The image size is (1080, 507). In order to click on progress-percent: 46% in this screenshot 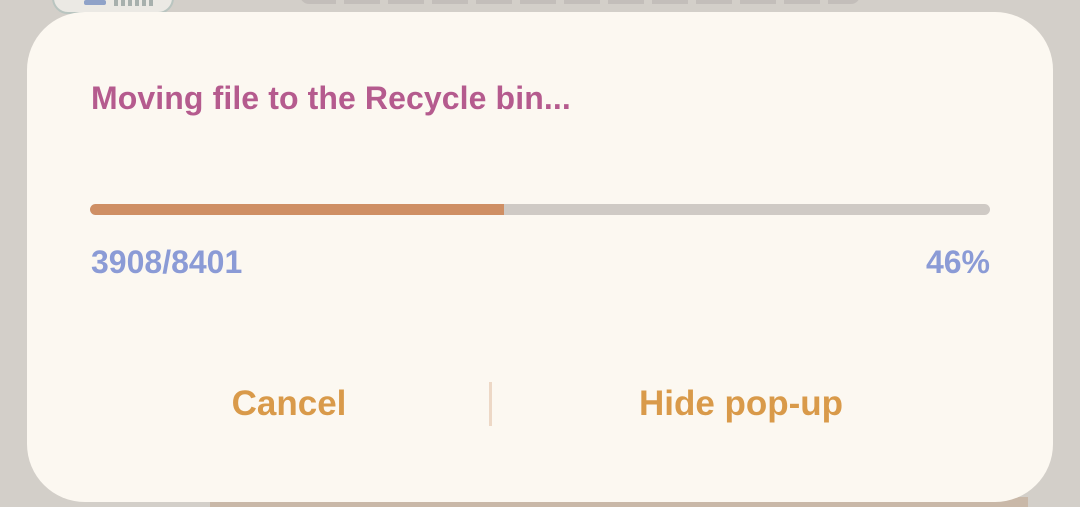, I will do `click(957, 262)`.